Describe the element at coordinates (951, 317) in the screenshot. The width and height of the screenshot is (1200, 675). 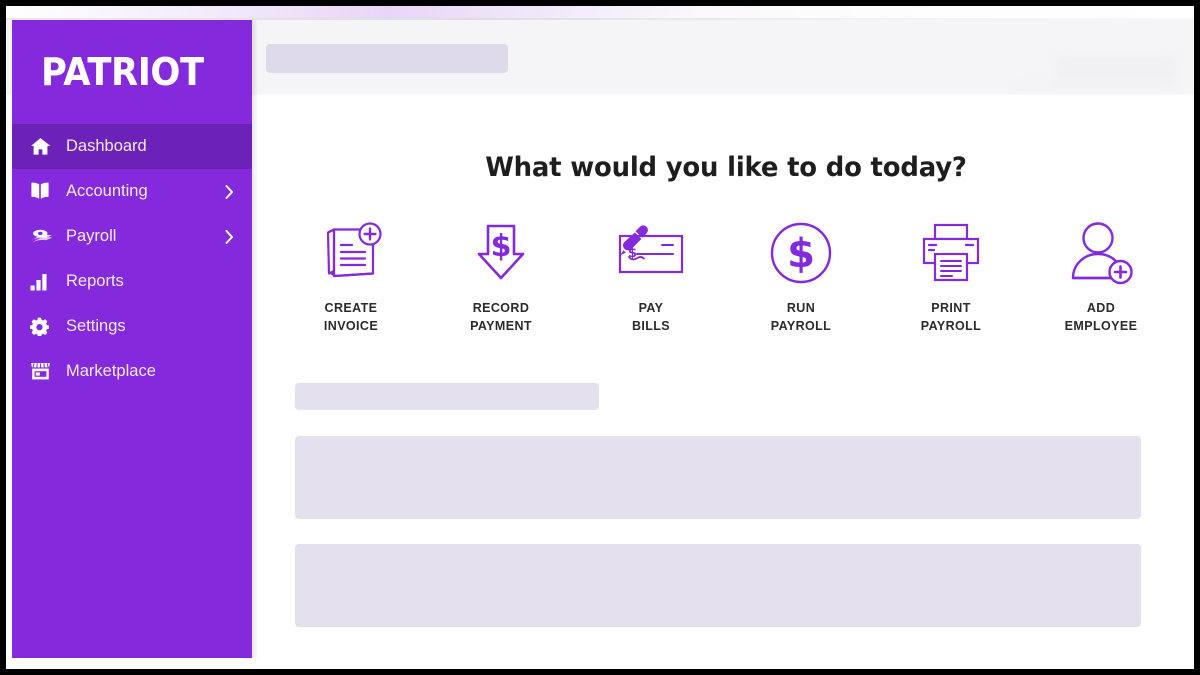
I see `quick-action-label: PRINT PAYROLL` at that location.